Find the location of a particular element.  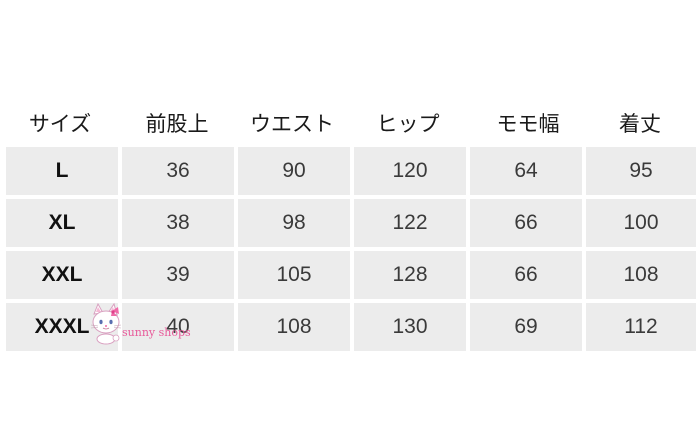

thigh-width-cell: 64 is located at coordinates (526, 171).